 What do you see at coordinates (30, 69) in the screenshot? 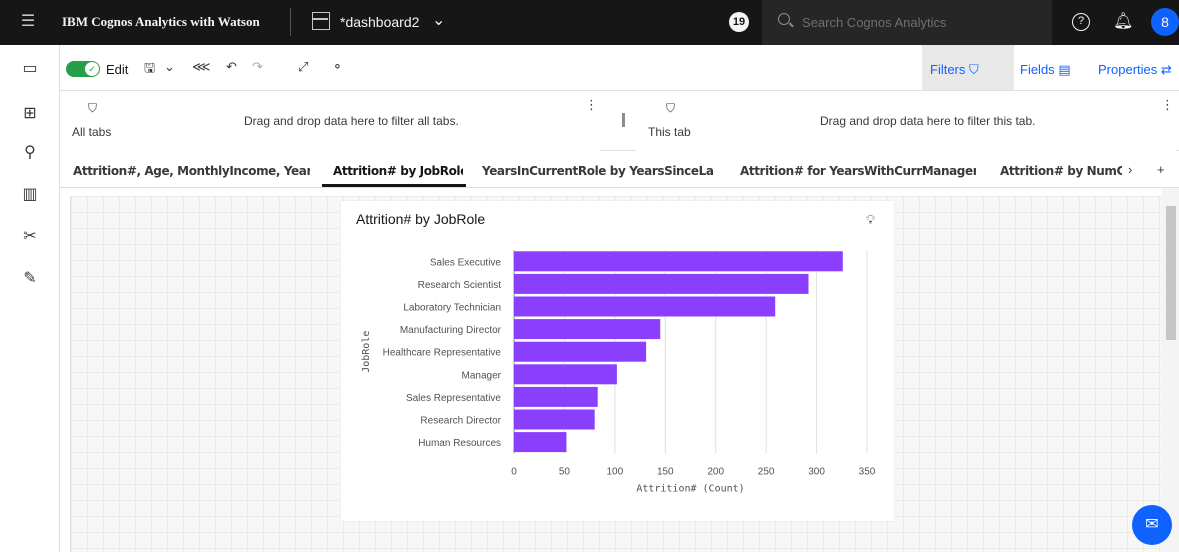
I see `chat-icon: ▭` at bounding box center [30, 69].